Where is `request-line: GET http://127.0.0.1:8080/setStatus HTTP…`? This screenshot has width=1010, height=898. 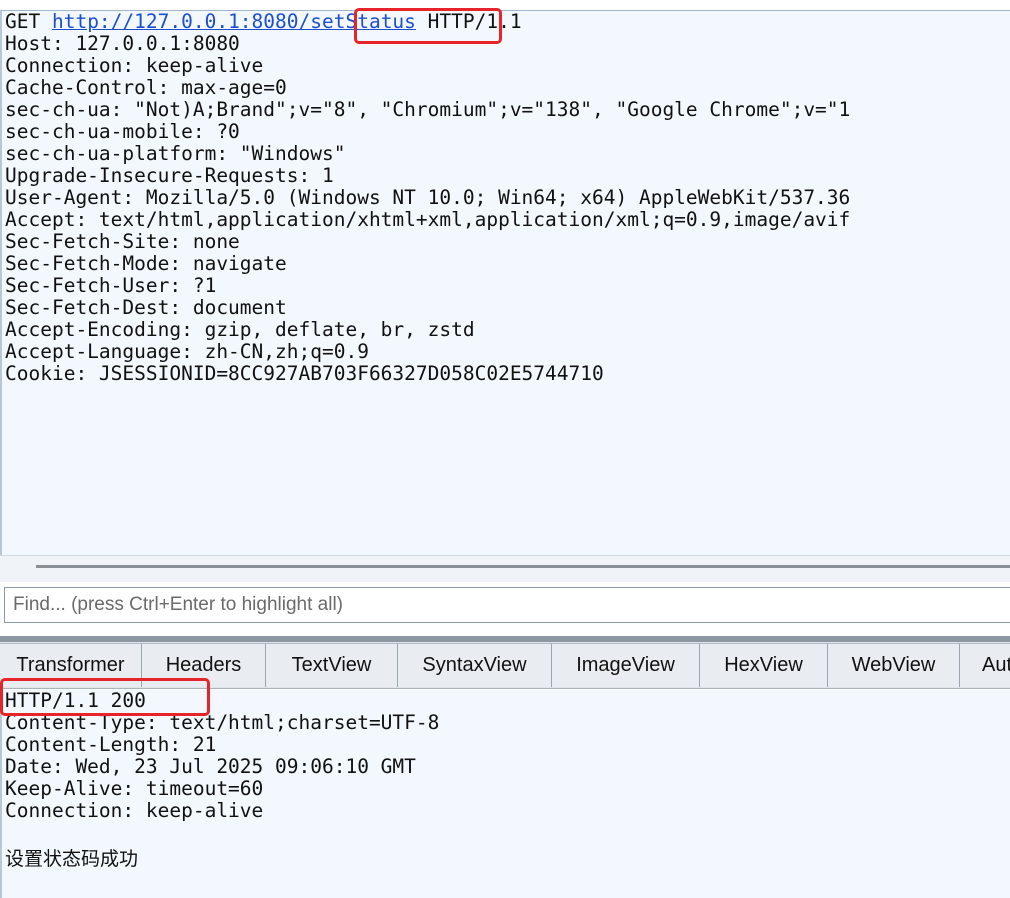
request-line: GET http://127.0.0.1:8080/setStatus HTTP… is located at coordinates (506, 22).